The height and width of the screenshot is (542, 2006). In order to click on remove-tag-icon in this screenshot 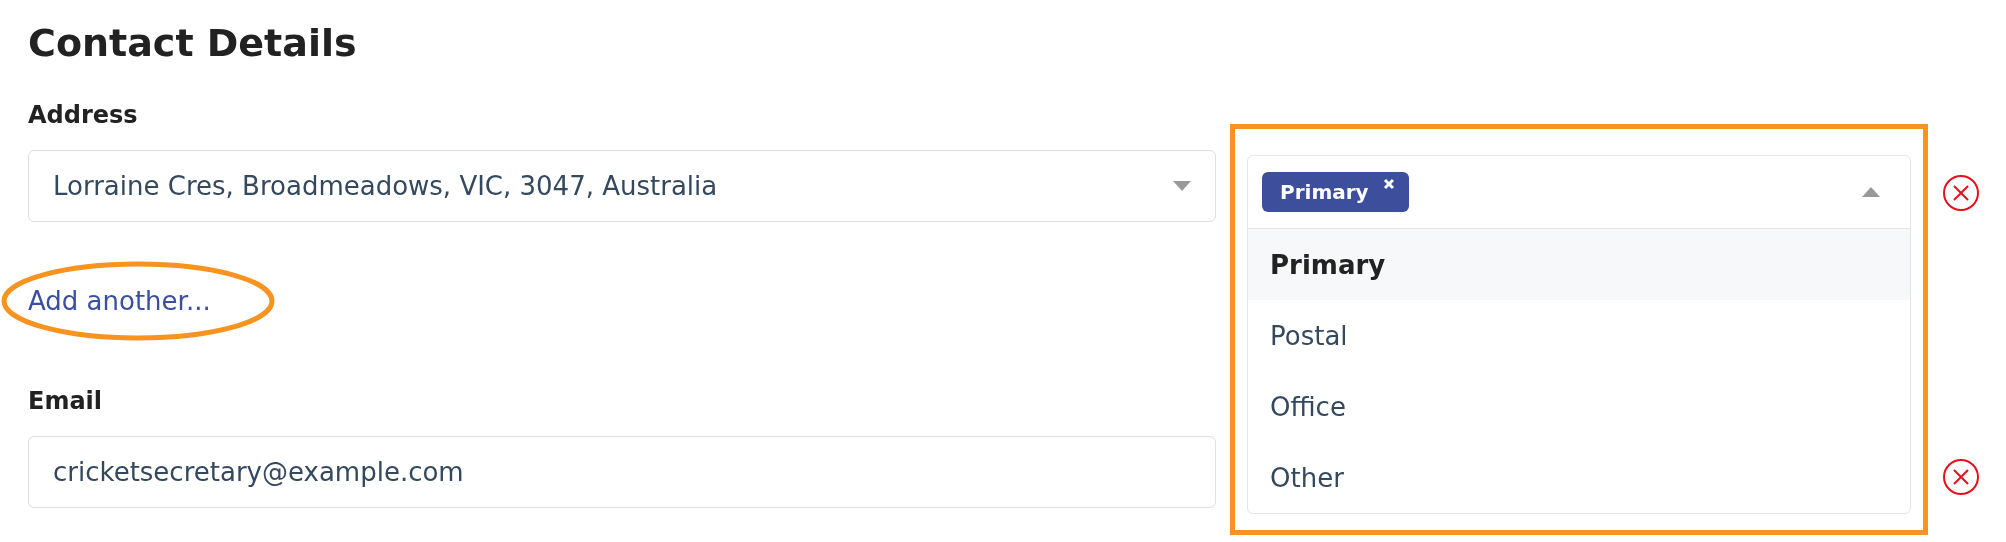, I will do `click(1388, 184)`.